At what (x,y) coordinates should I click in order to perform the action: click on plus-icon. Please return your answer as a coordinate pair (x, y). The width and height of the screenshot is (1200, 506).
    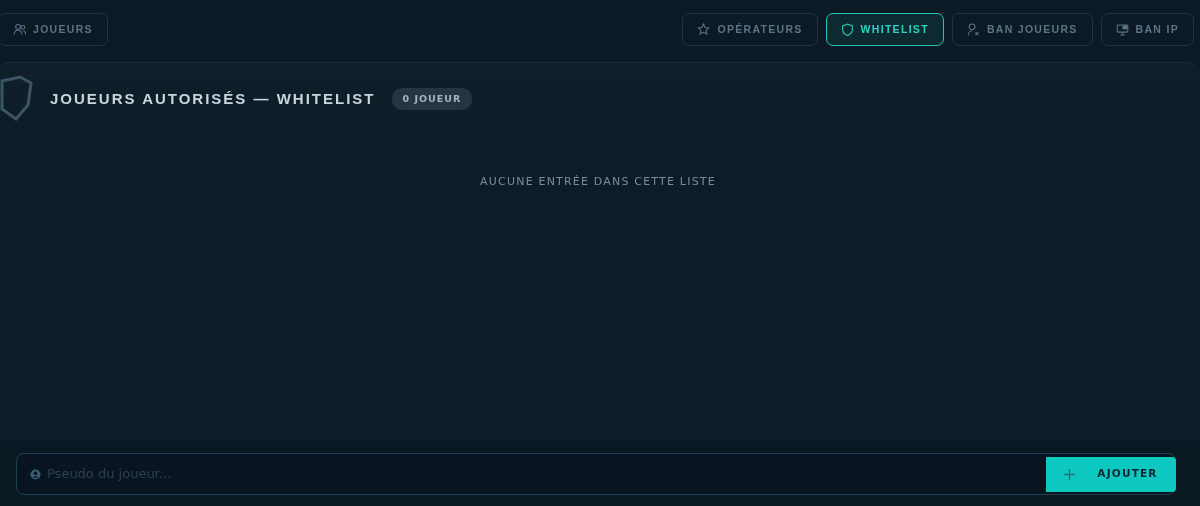
    Looking at the image, I should click on (1070, 474).